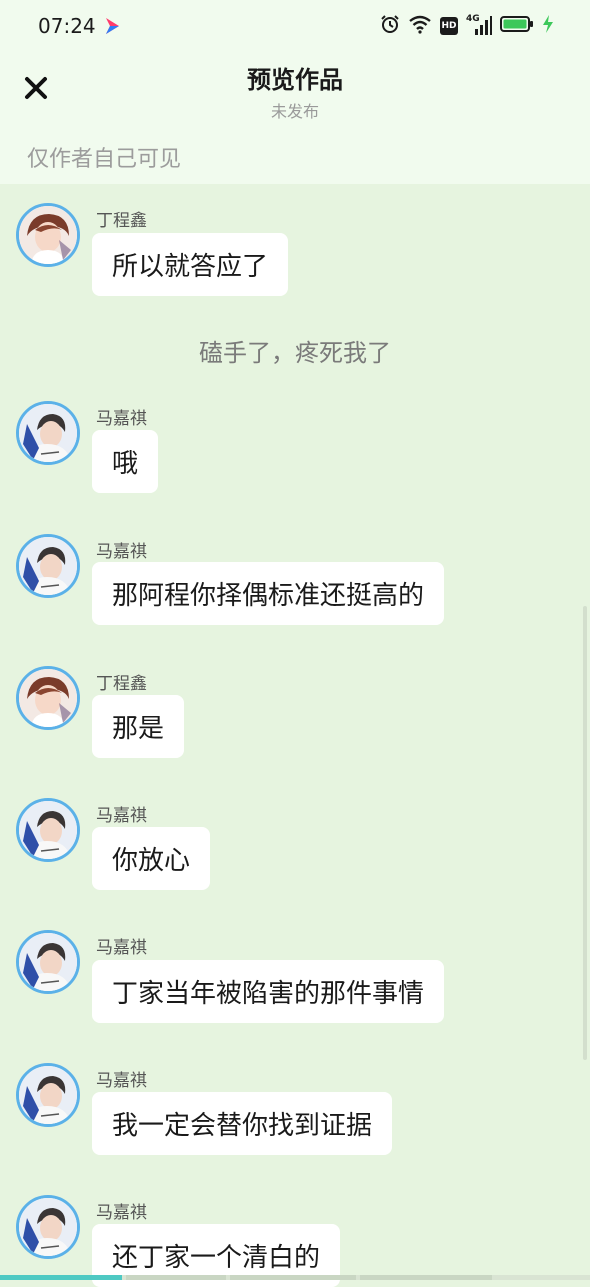 The image size is (590, 1287). Describe the element at coordinates (268, 593) in the screenshot. I see `message-bubble: 那阿程你择偶标准还挺高的` at that location.